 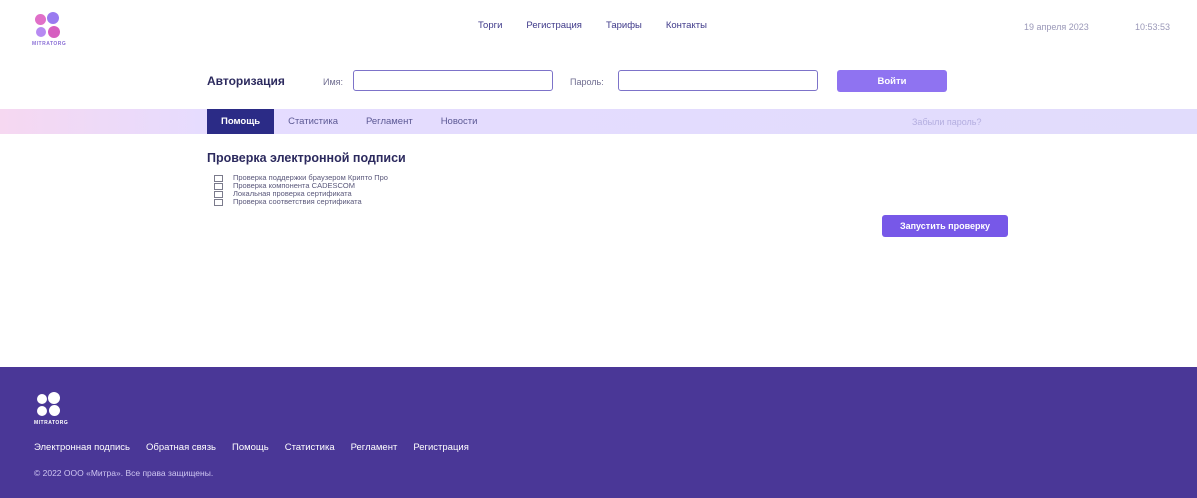 I want to click on footer-link-help: Помощь, so click(x=250, y=447).